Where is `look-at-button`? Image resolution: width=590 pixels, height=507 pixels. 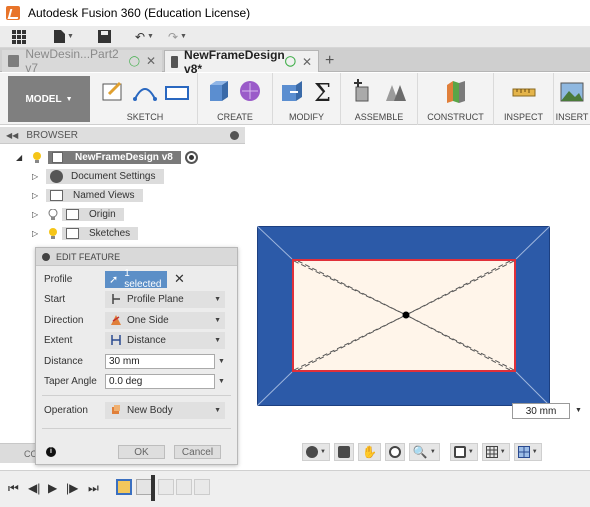 look-at-button is located at coordinates (343, 452).